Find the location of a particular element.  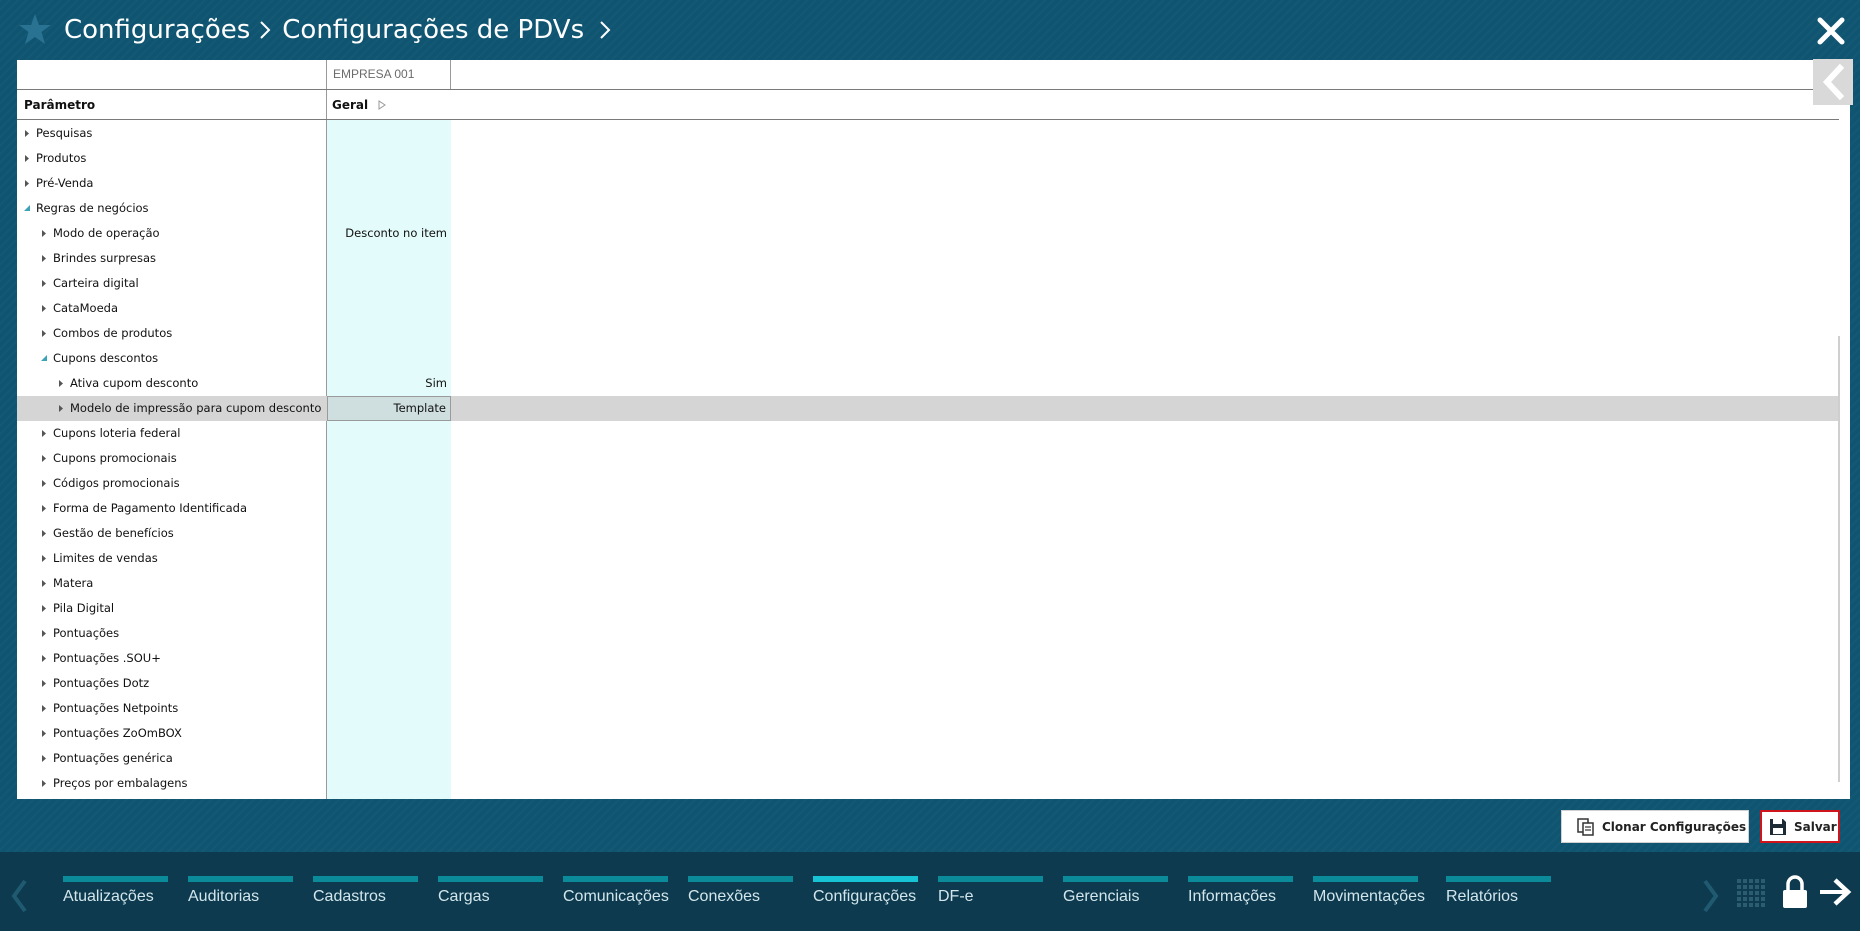

nav-item: Comunicações is located at coordinates (616, 896).